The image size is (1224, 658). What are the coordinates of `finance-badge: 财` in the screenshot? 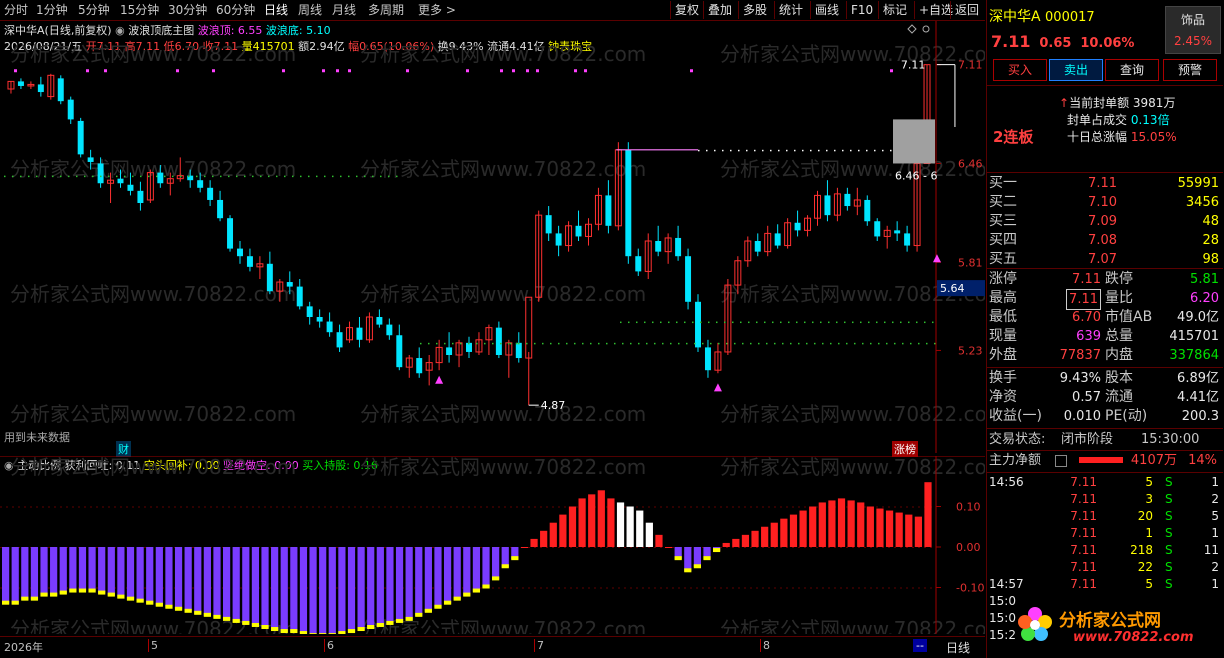 It's located at (123, 449).